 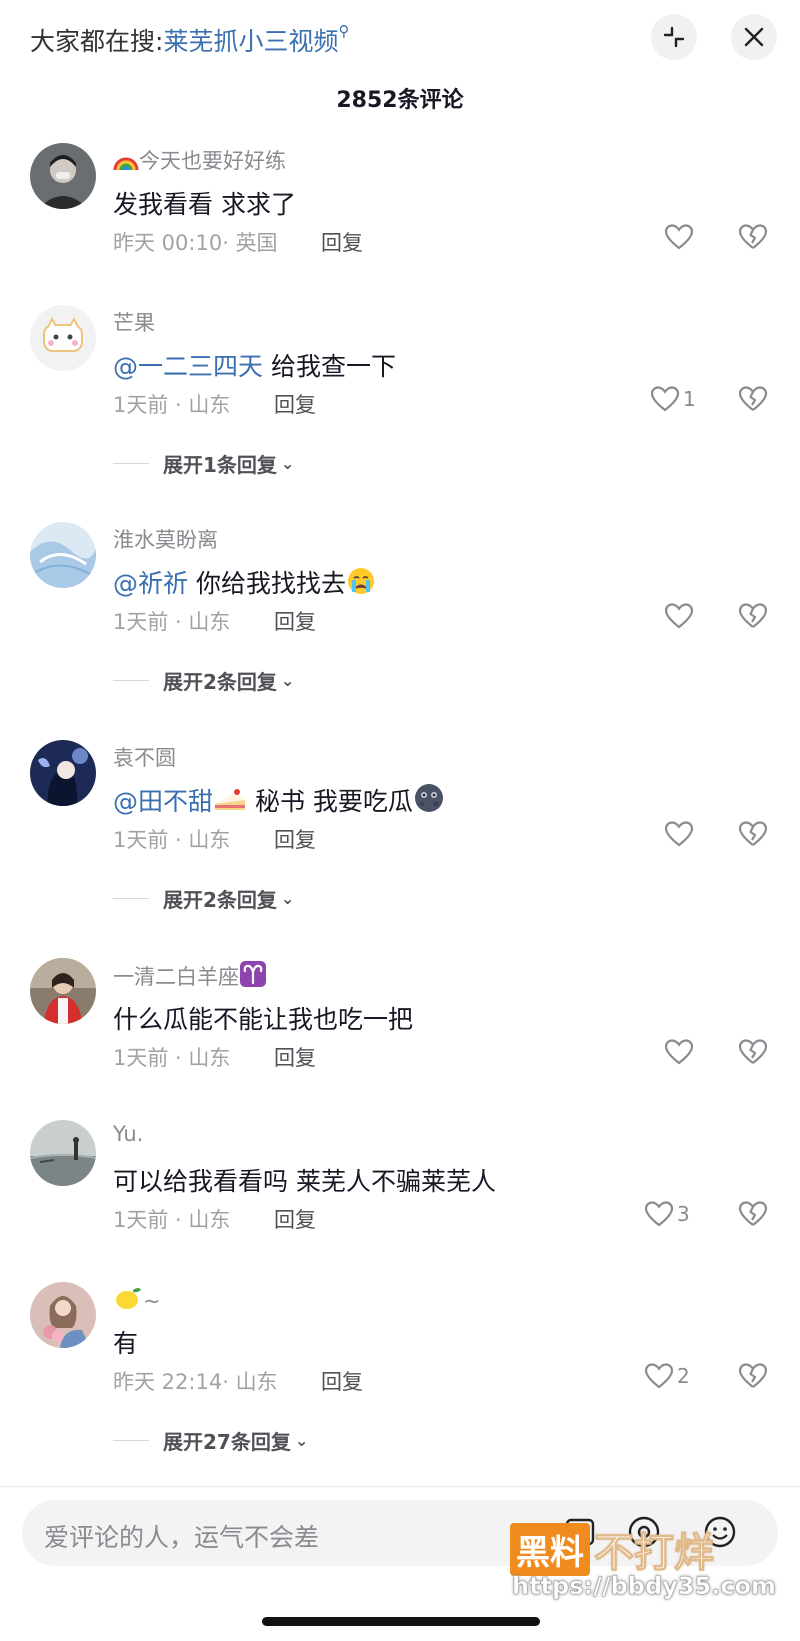 What do you see at coordinates (253, 976) in the screenshot?
I see `aries-emoji-icon` at bounding box center [253, 976].